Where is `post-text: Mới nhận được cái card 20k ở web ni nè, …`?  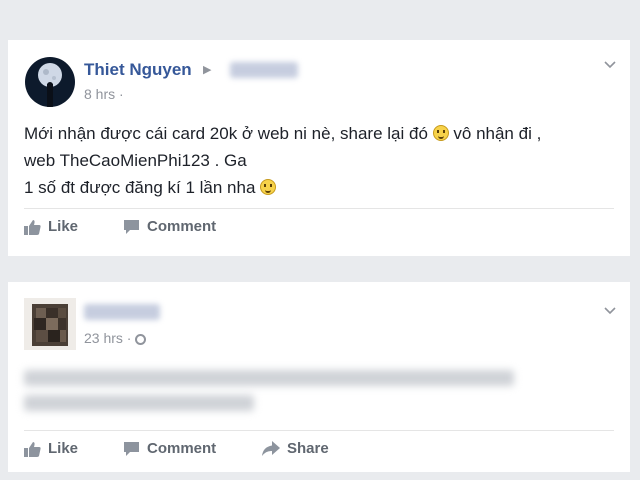
post-text: Mới nhận được cái card 20k ở web ni nè, … is located at coordinates (283, 160).